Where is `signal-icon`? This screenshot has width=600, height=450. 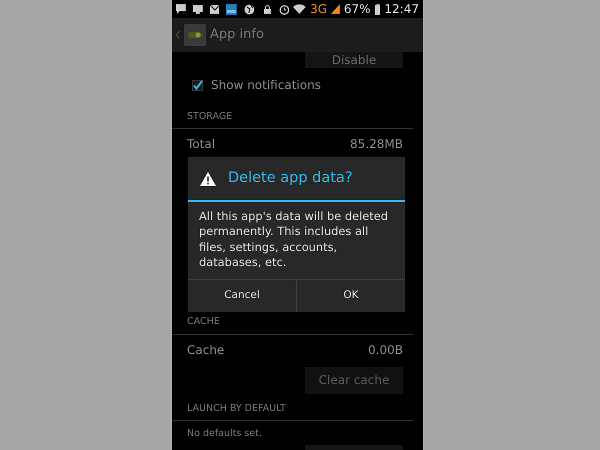 signal-icon is located at coordinates (335, 9).